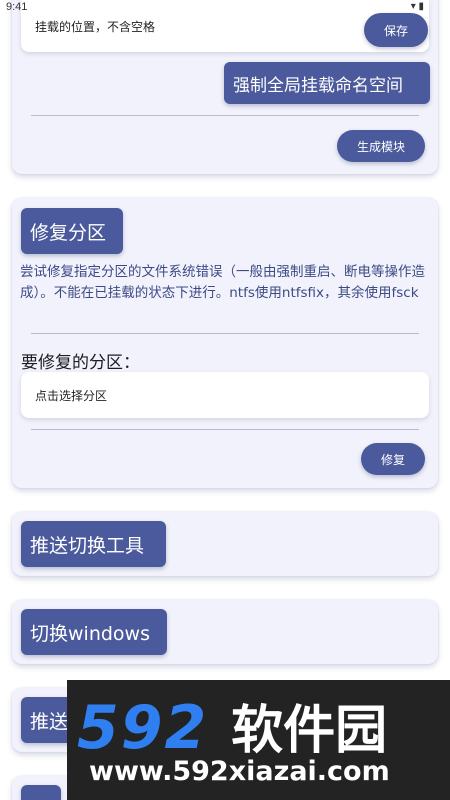  I want to click on save-button: 保存, so click(396, 30).